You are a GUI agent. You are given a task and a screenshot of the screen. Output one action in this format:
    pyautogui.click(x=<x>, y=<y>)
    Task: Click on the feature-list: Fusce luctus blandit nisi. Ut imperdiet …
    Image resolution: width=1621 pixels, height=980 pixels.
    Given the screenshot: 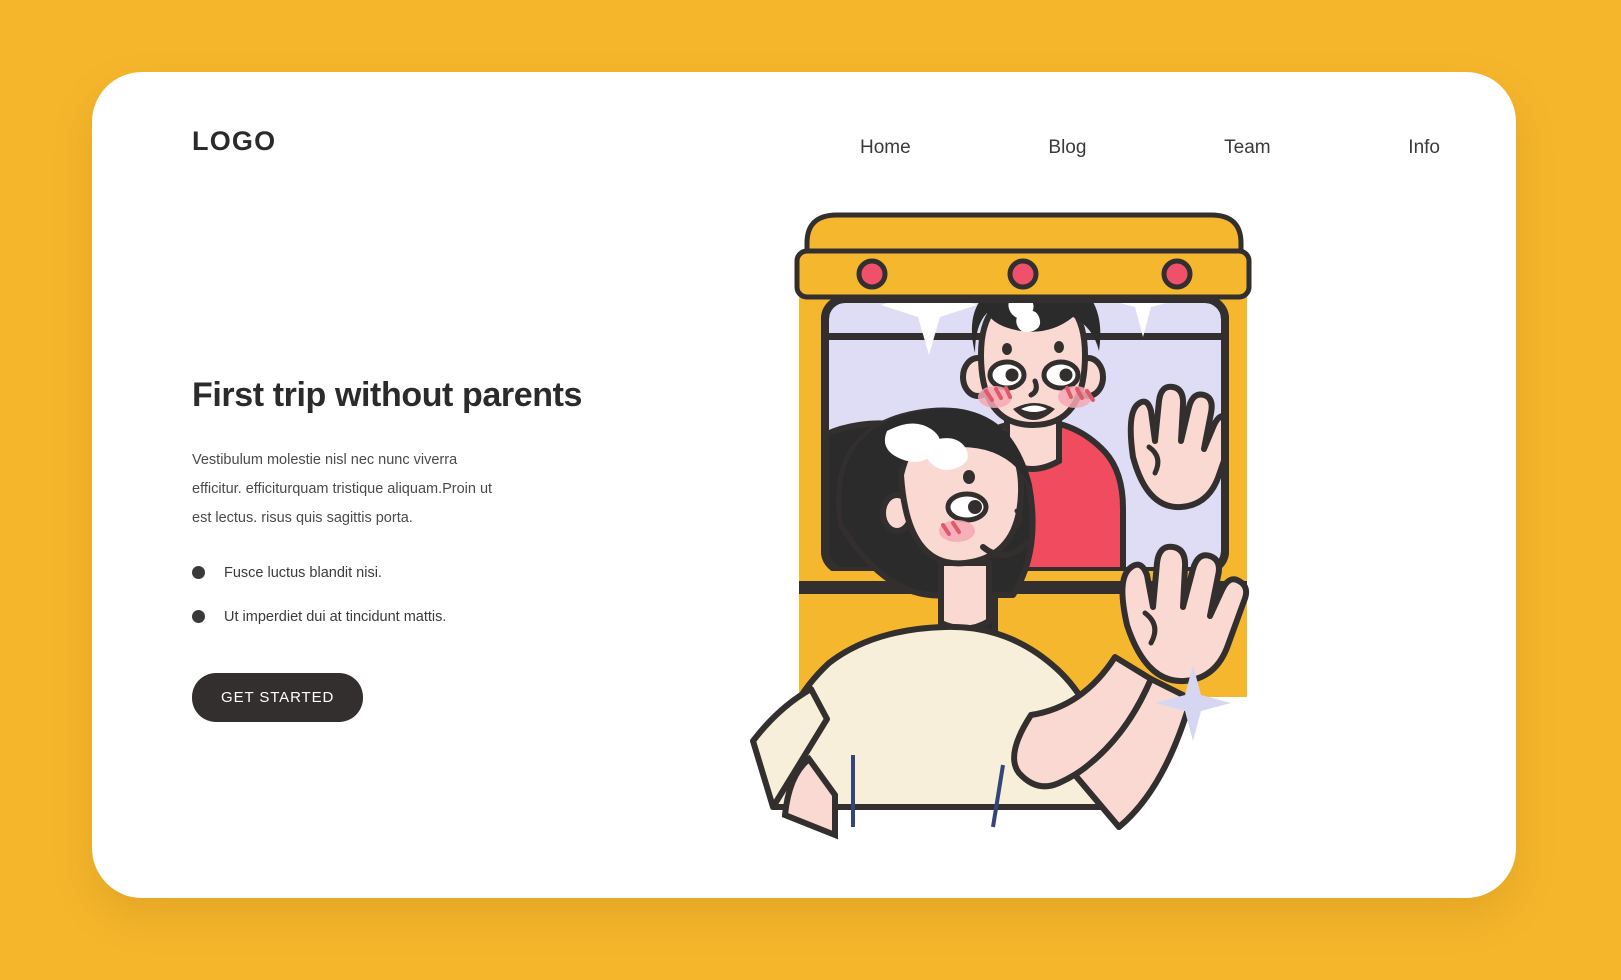 What is the action you would take?
    pyautogui.click(x=402, y=595)
    